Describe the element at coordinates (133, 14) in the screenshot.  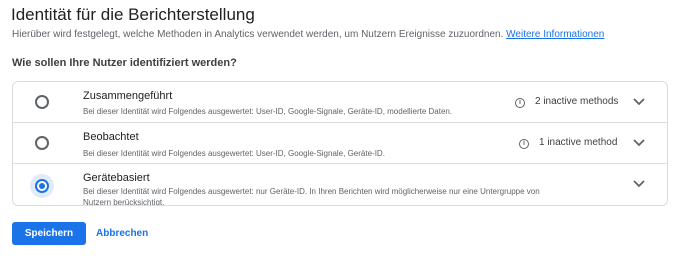
I see `page-title: Identität für die Berichterstellung` at that location.